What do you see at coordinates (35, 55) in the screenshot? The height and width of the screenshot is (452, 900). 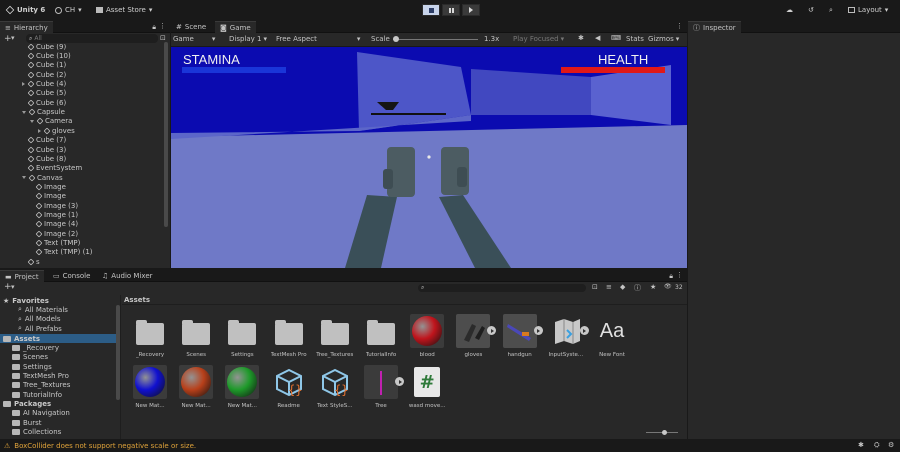 I see `hierarchy-item: Cube (10)` at bounding box center [35, 55].